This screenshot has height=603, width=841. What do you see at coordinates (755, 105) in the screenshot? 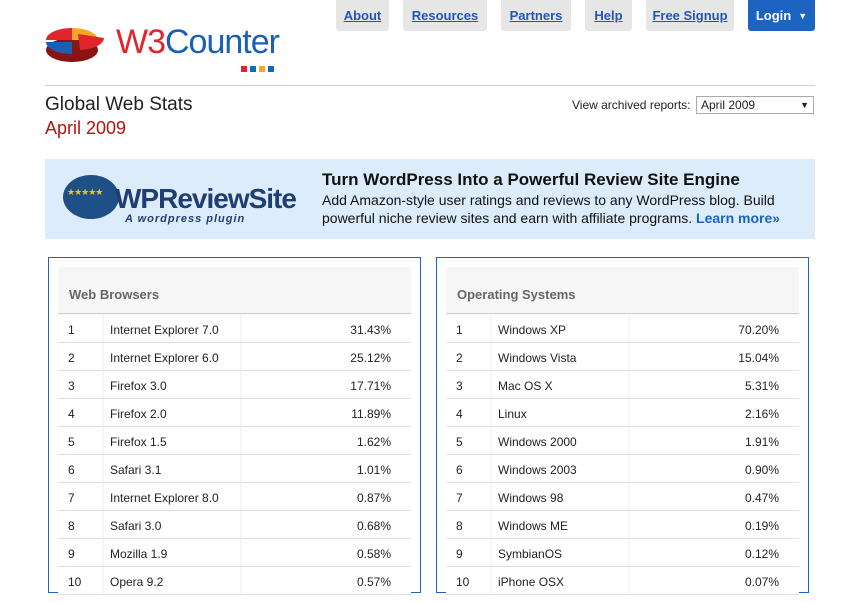
I see `archive-select: April 2009 ▼` at bounding box center [755, 105].